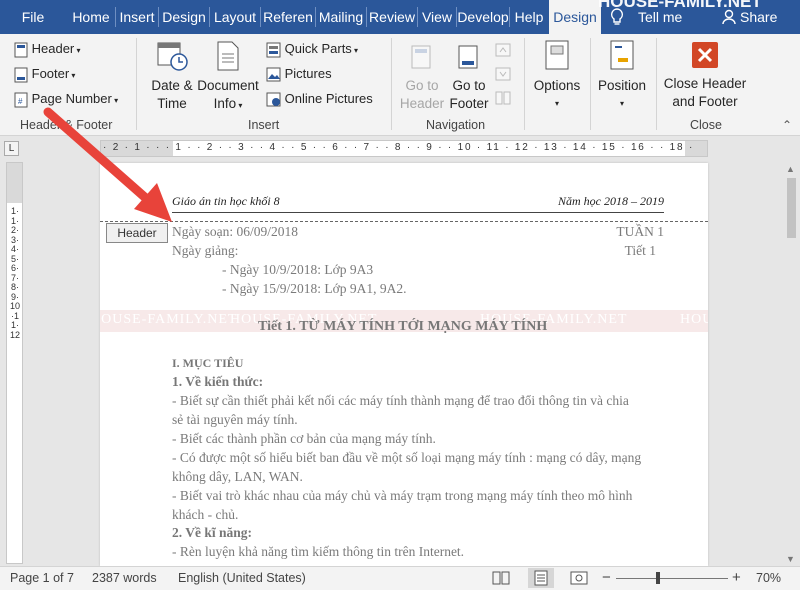 The height and width of the screenshot is (590, 800). Describe the element at coordinates (468, 57) in the screenshot. I see `go-to-footer-icon` at that location.